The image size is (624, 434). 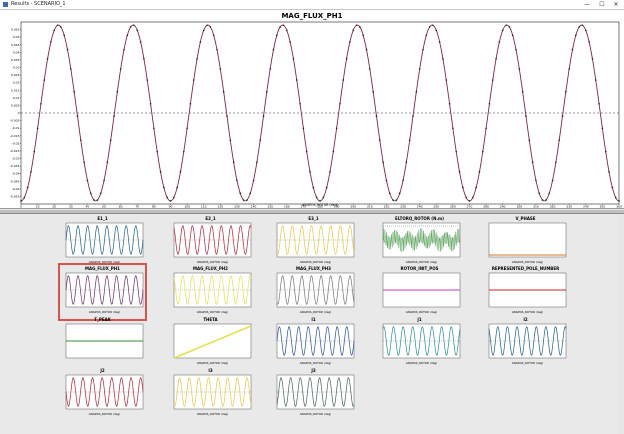 I want to click on x-tick-label: 270, so click(x=470, y=207).